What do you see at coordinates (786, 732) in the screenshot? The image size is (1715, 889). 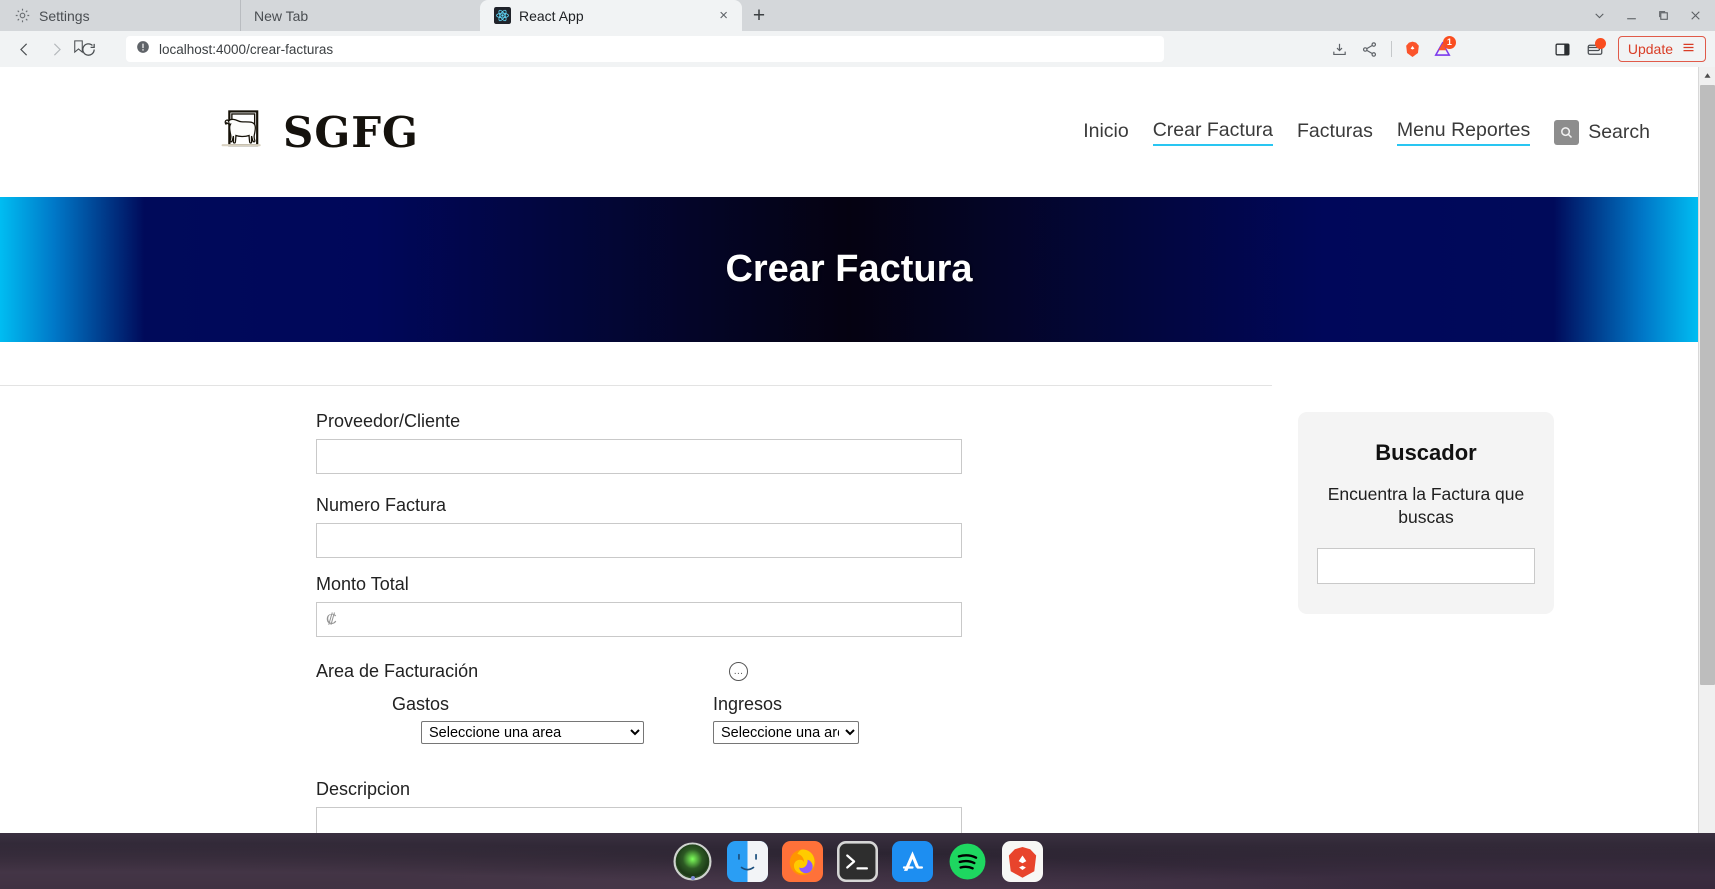 I see `ingresos-select: Seleccione una area` at bounding box center [786, 732].